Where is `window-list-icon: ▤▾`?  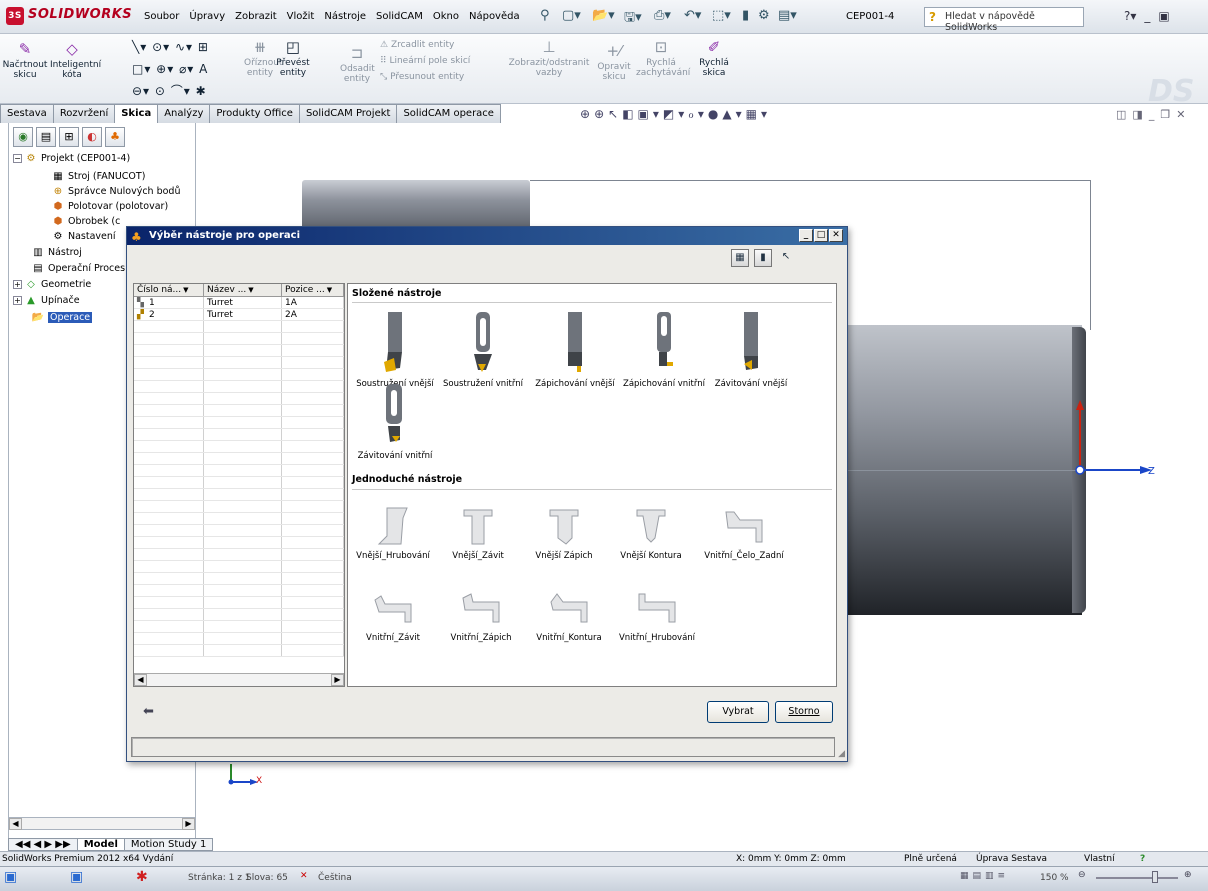
window-list-icon: ▤▾ is located at coordinates (787, 15).